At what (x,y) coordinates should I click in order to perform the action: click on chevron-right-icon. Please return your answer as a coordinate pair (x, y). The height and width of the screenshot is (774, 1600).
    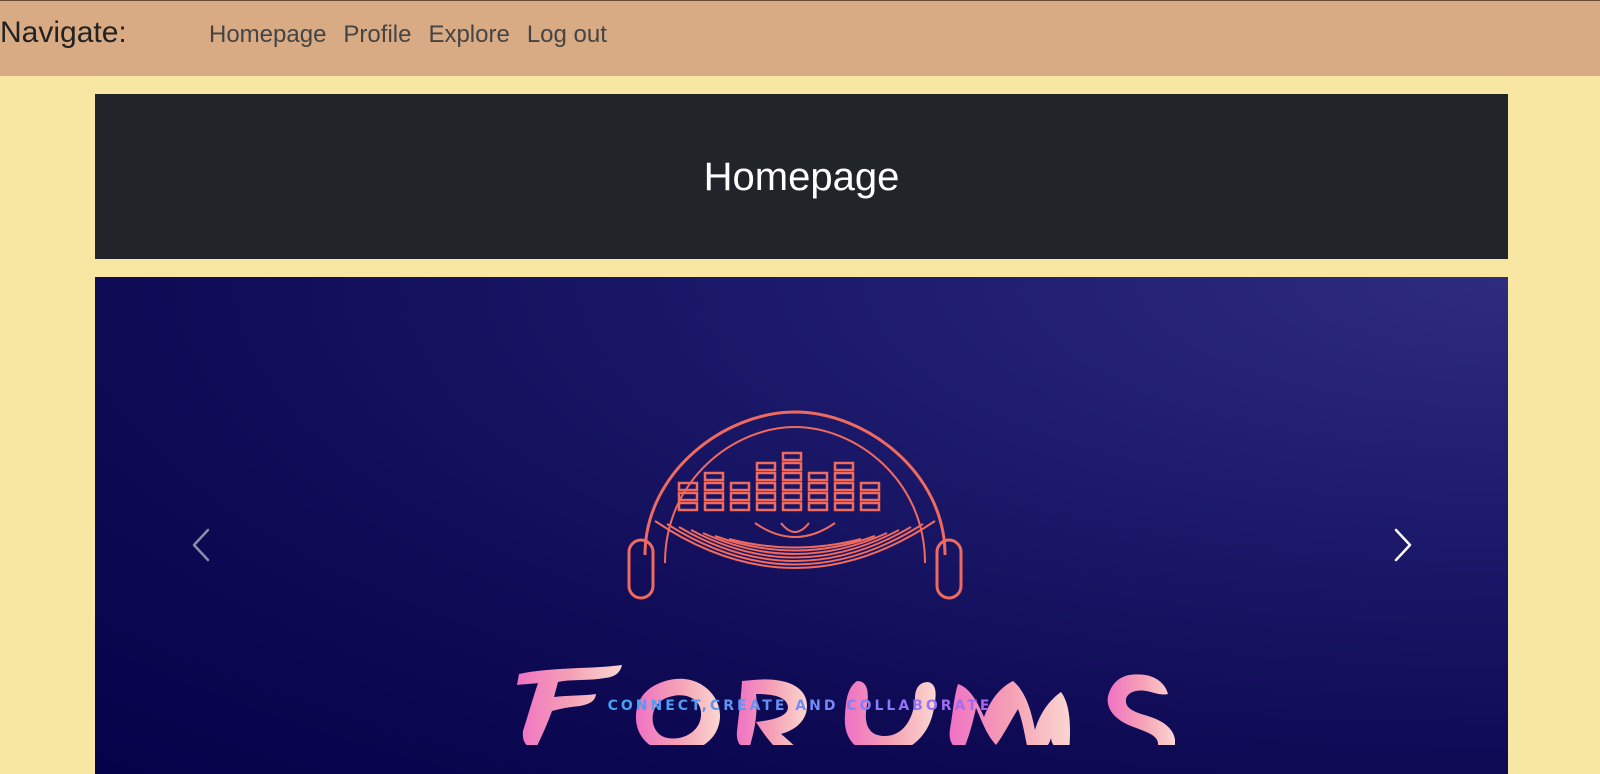
    Looking at the image, I should click on (1403, 545).